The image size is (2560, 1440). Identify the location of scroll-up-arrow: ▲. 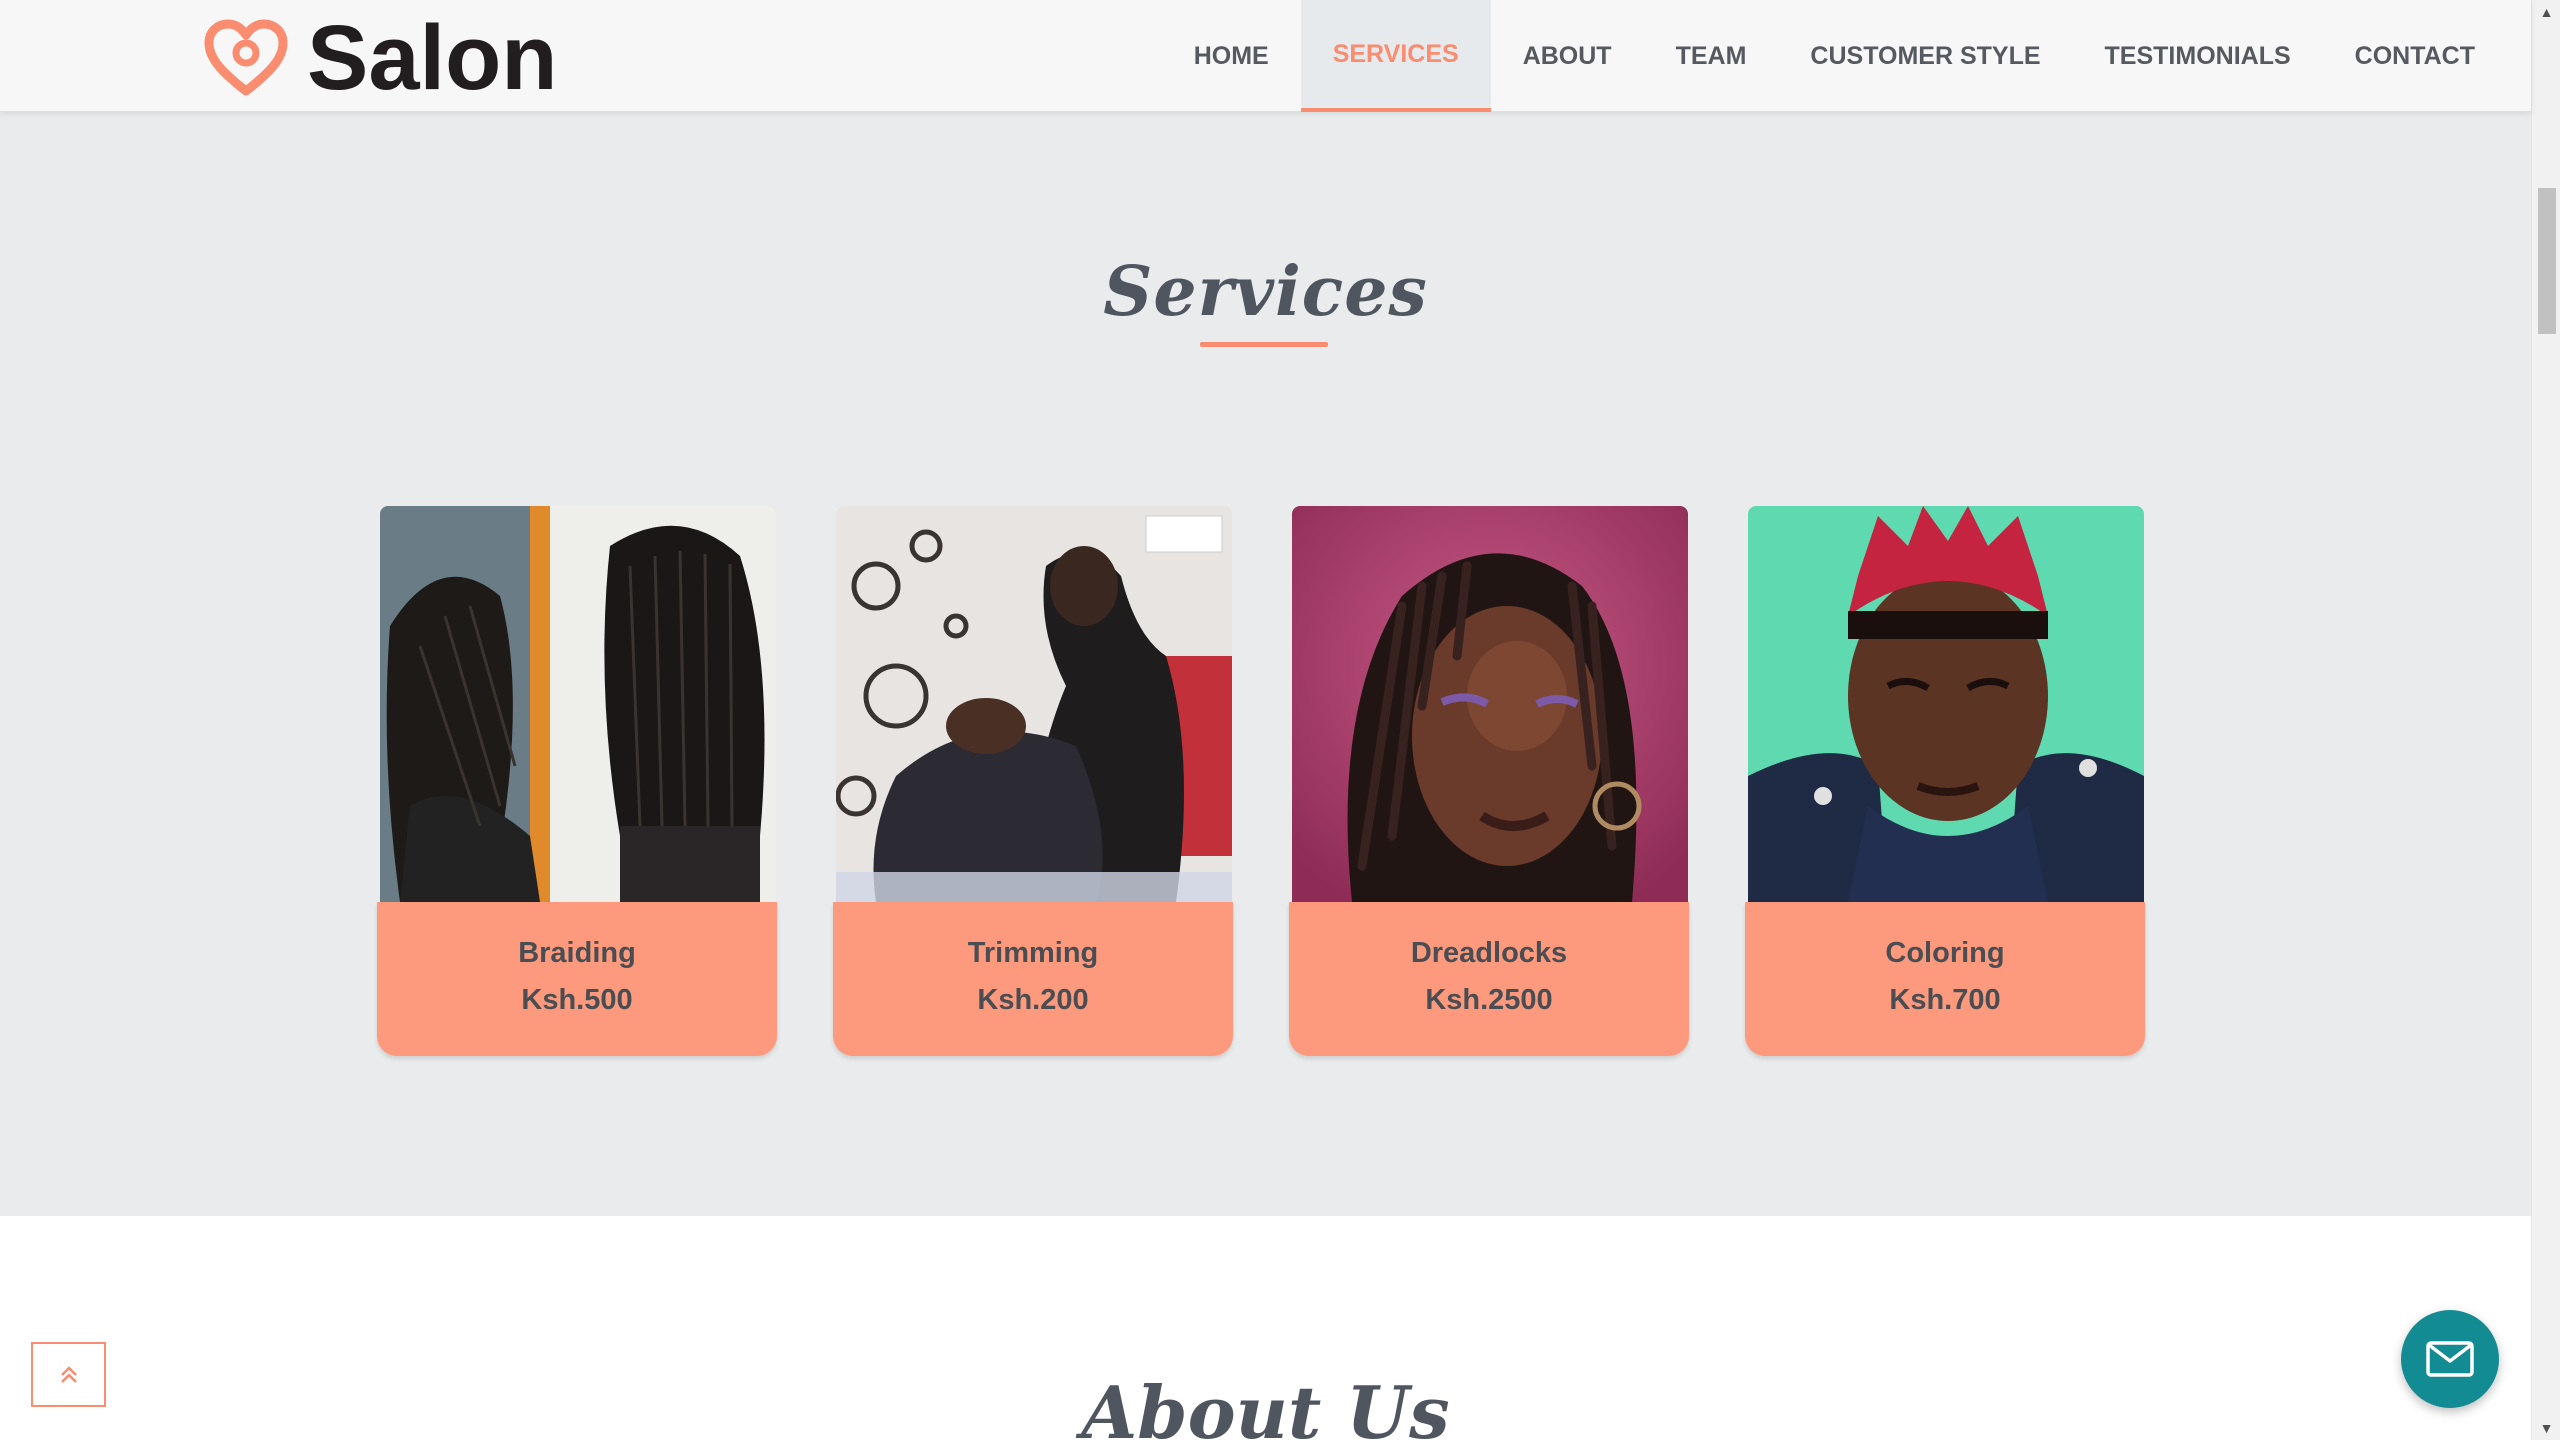
(2546, 12).